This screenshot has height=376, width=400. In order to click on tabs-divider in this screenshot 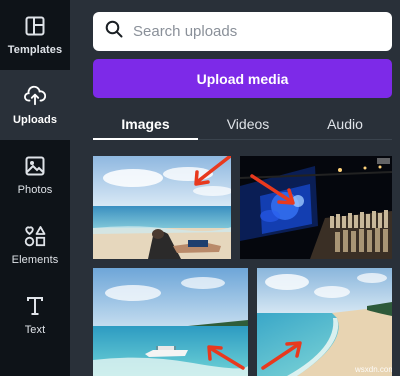, I will do `click(295, 139)`.